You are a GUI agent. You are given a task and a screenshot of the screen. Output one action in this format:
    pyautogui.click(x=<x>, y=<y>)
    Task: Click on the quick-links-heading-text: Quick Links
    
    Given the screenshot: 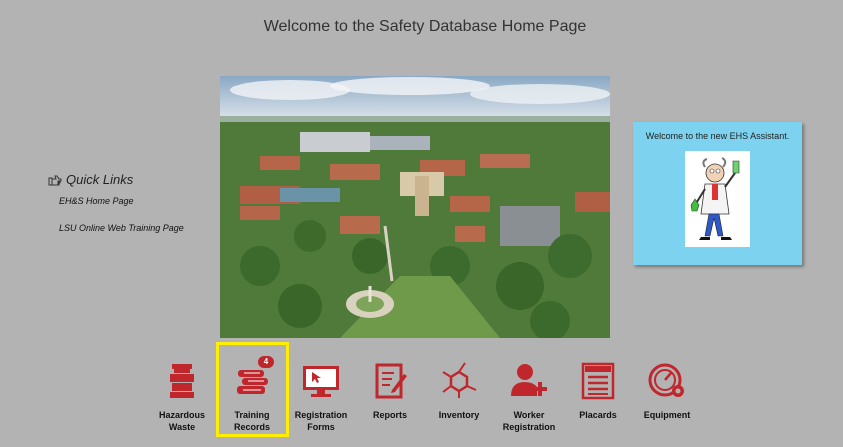 What is the action you would take?
    pyautogui.click(x=100, y=179)
    